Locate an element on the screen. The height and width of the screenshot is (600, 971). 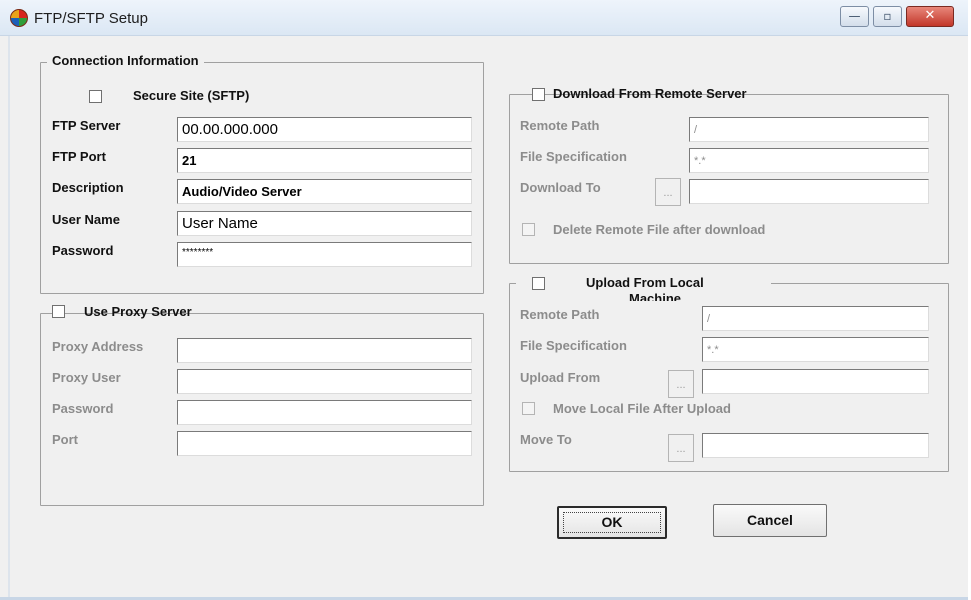
maximize-icon: ▫ is located at coordinates (887, 16).